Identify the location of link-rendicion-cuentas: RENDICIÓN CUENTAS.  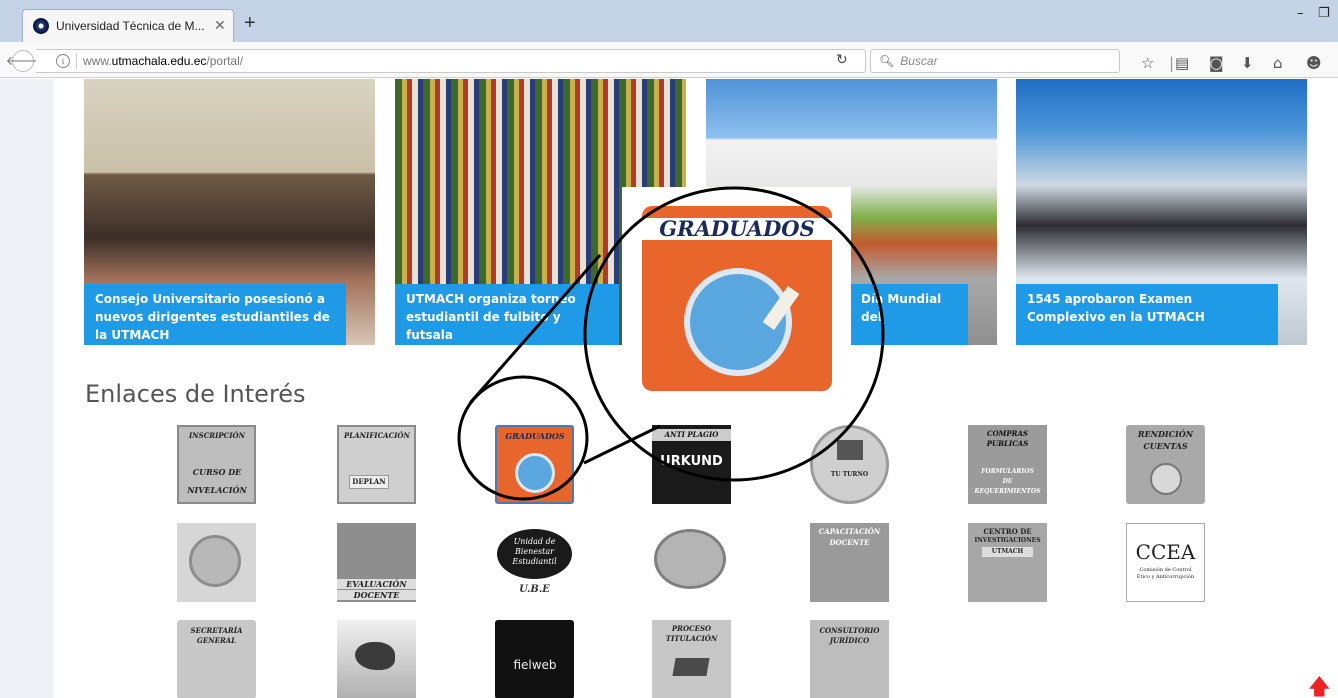
(1165, 464).